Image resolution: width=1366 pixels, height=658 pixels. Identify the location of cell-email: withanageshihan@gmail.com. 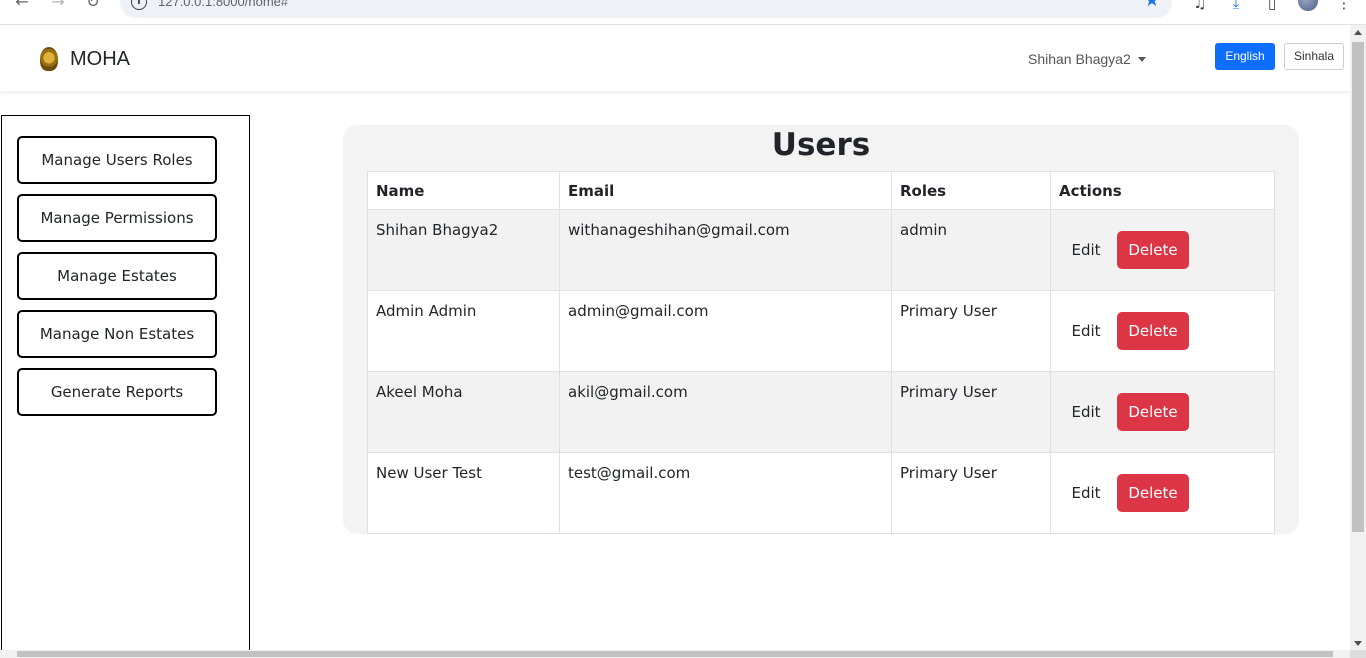
(725, 250).